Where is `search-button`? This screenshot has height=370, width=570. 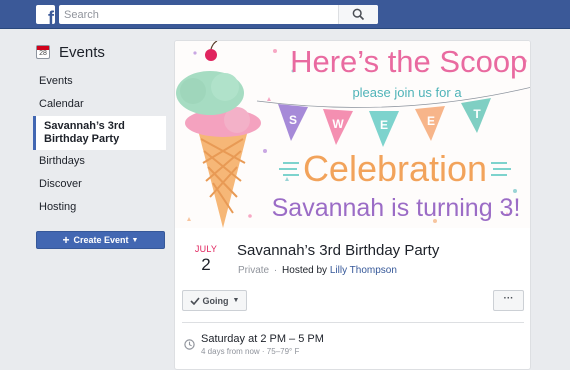
search-button is located at coordinates (358, 14).